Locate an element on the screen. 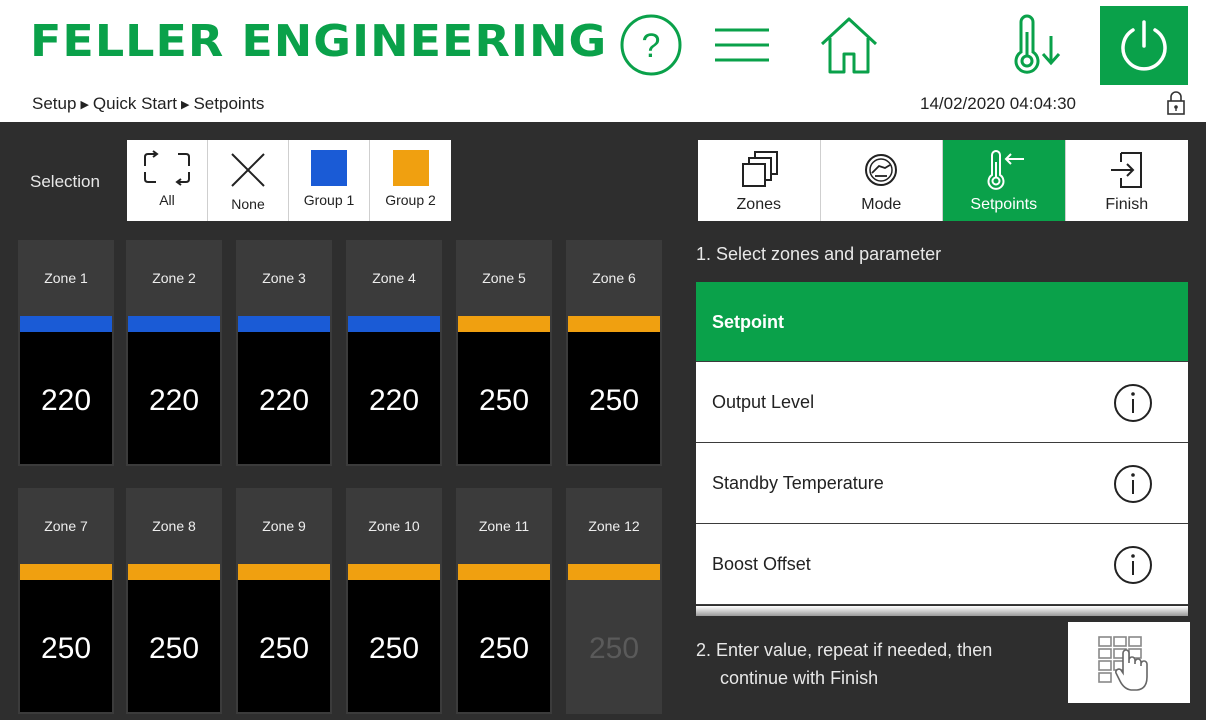 This screenshot has width=1206, height=720. zone-tile: Zone 11 250 is located at coordinates (504, 601).